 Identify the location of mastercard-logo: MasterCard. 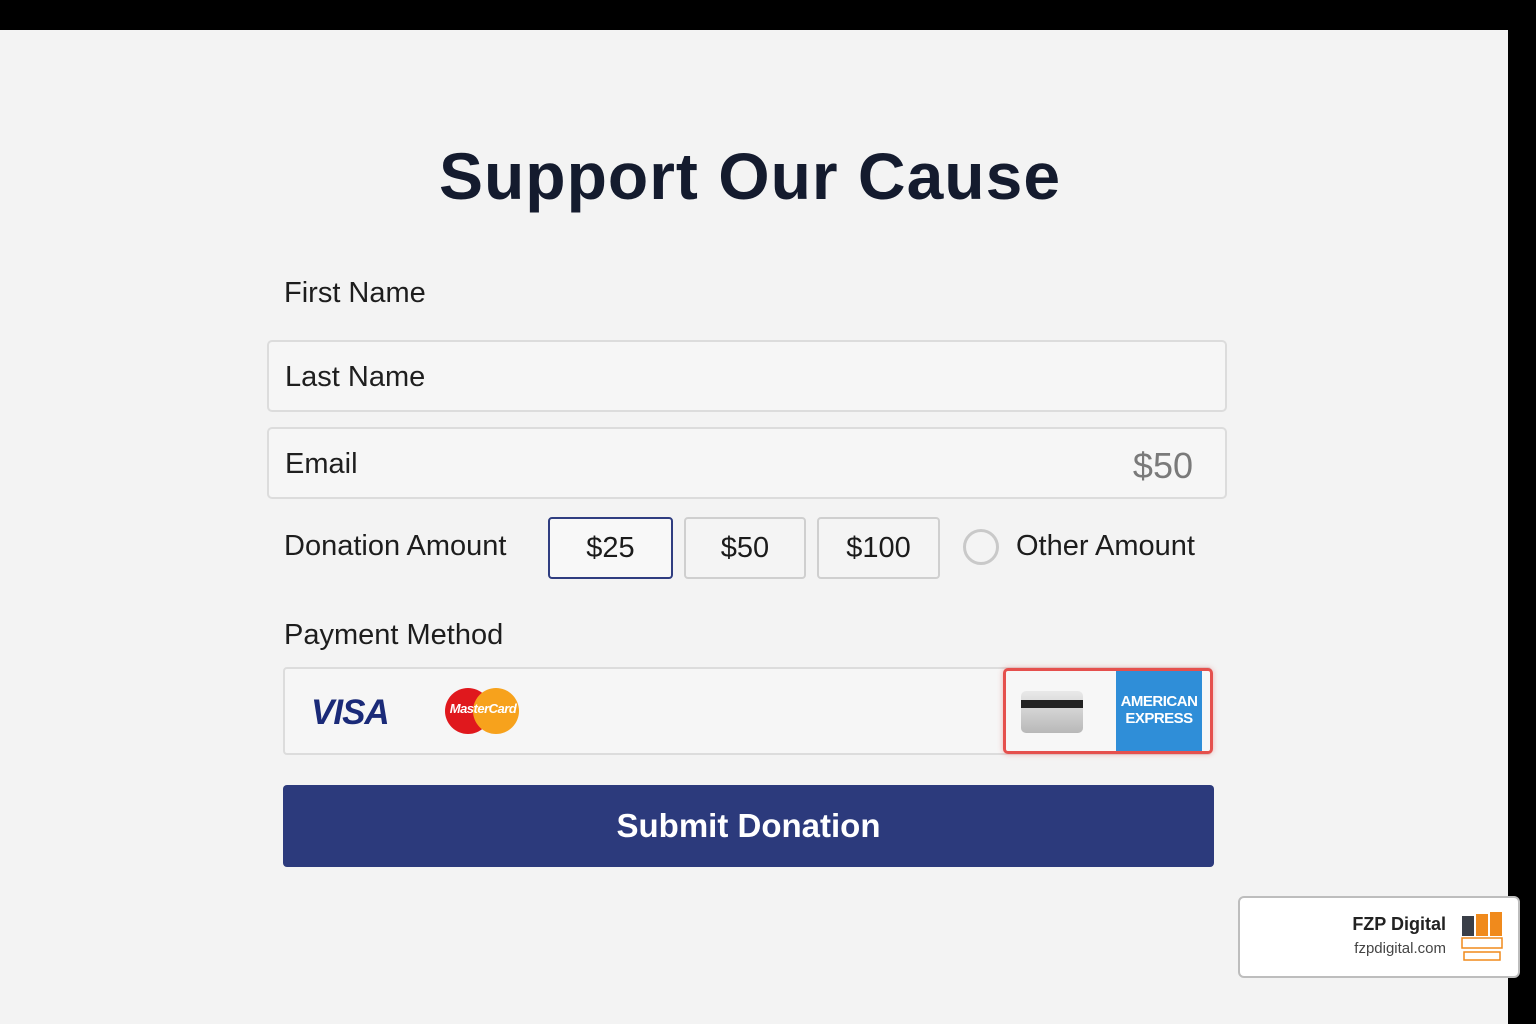
(483, 711).